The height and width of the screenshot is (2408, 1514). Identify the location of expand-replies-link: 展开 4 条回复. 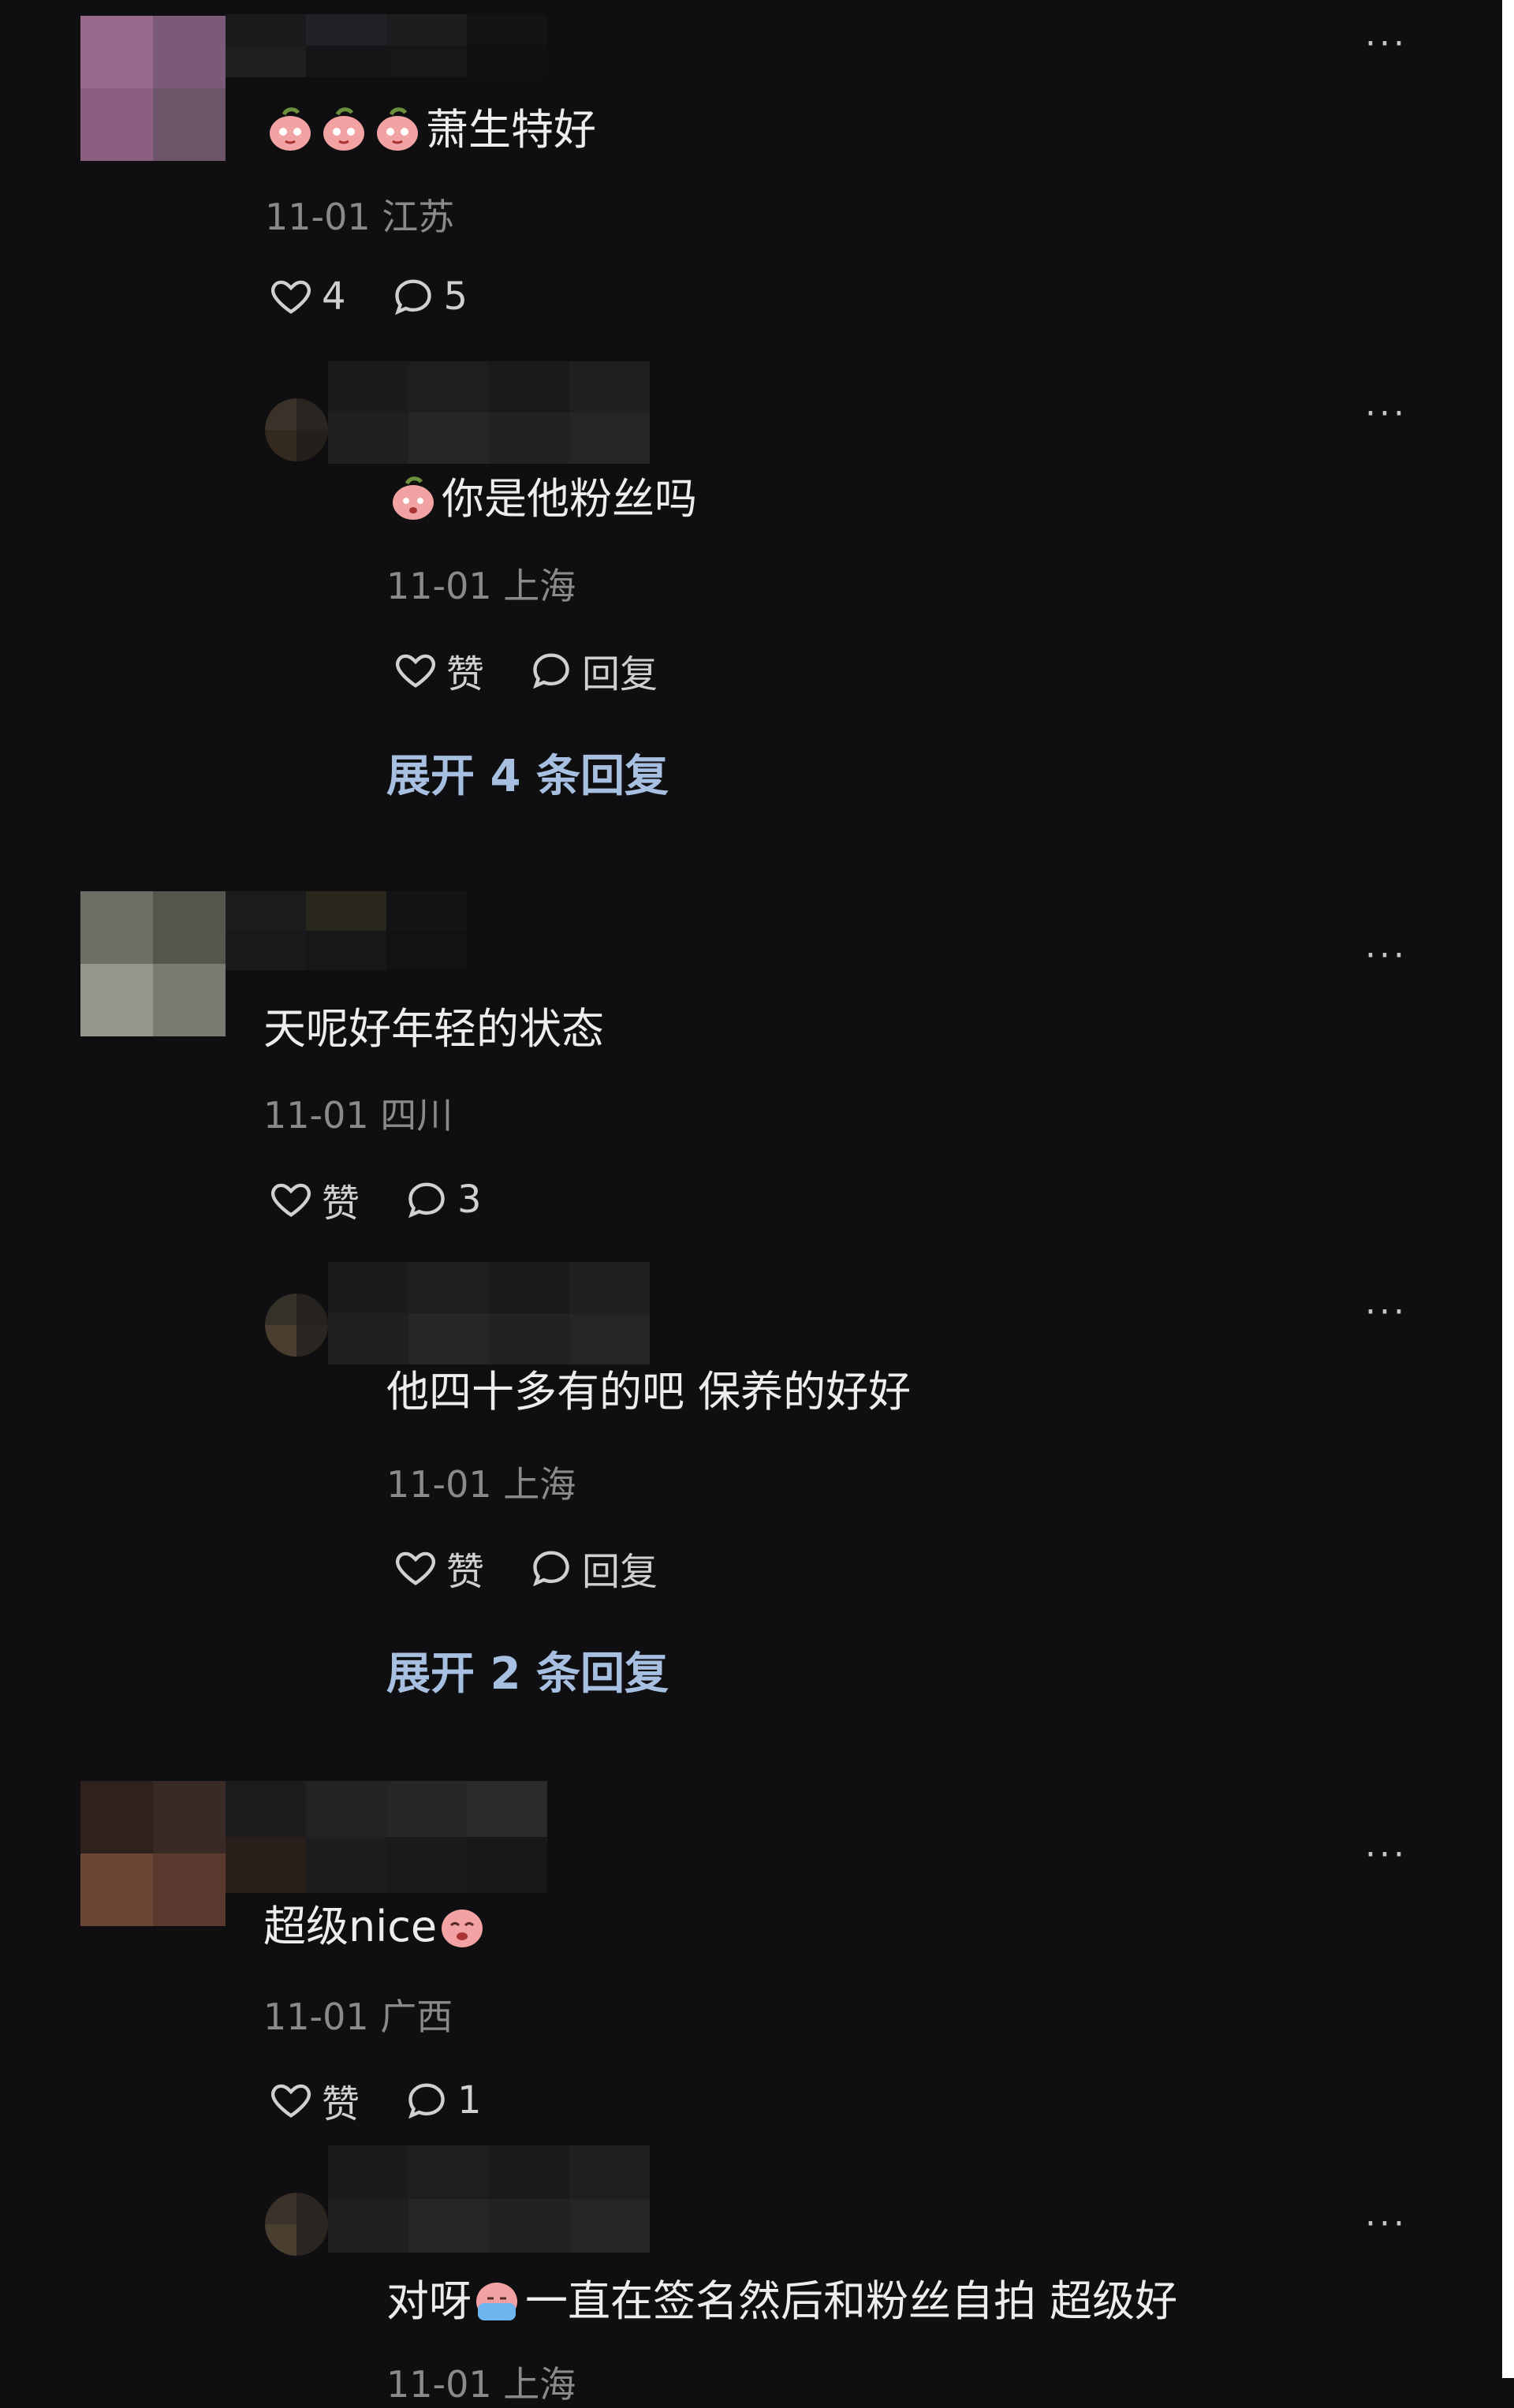
(527, 777).